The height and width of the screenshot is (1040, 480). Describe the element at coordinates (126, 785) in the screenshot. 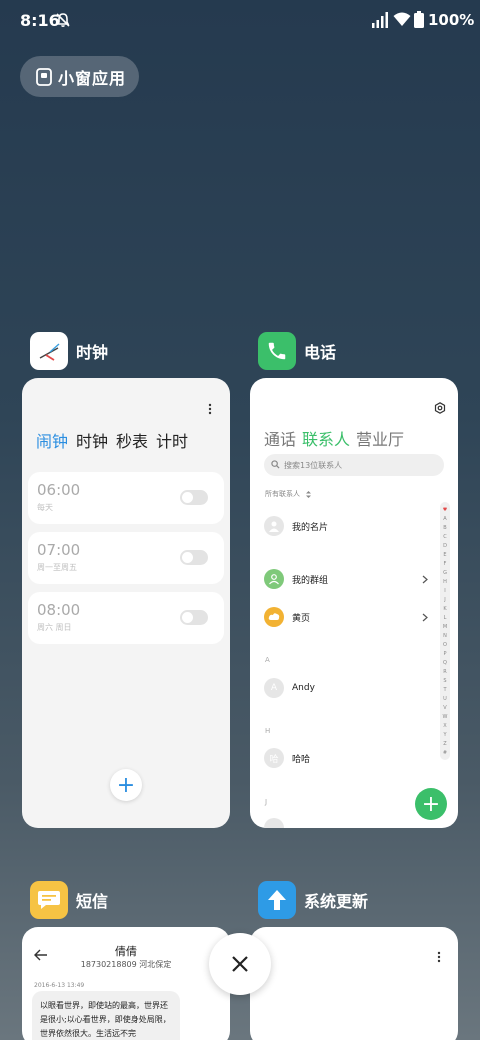

I see `add-alarm-button: +` at that location.